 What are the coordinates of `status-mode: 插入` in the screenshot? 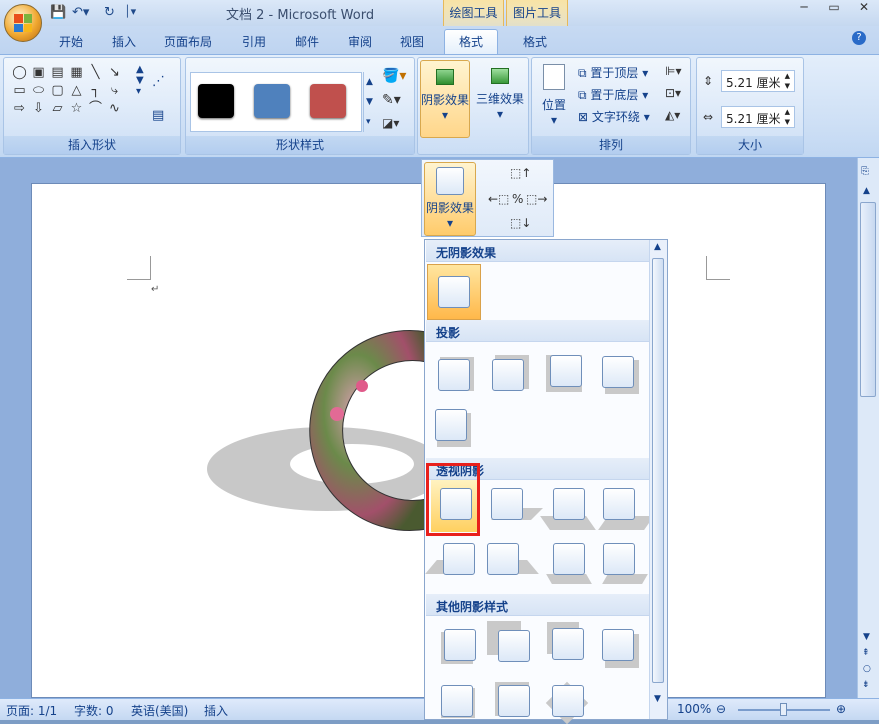 It's located at (216, 710).